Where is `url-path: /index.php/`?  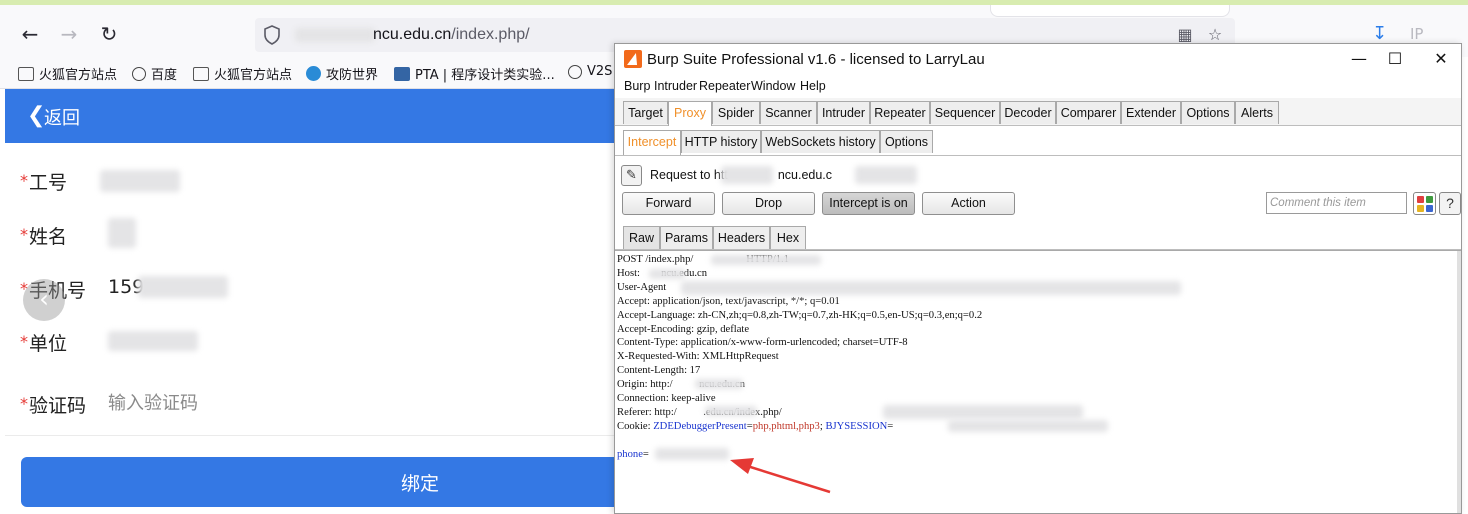
url-path: /index.php/ is located at coordinates (490, 34).